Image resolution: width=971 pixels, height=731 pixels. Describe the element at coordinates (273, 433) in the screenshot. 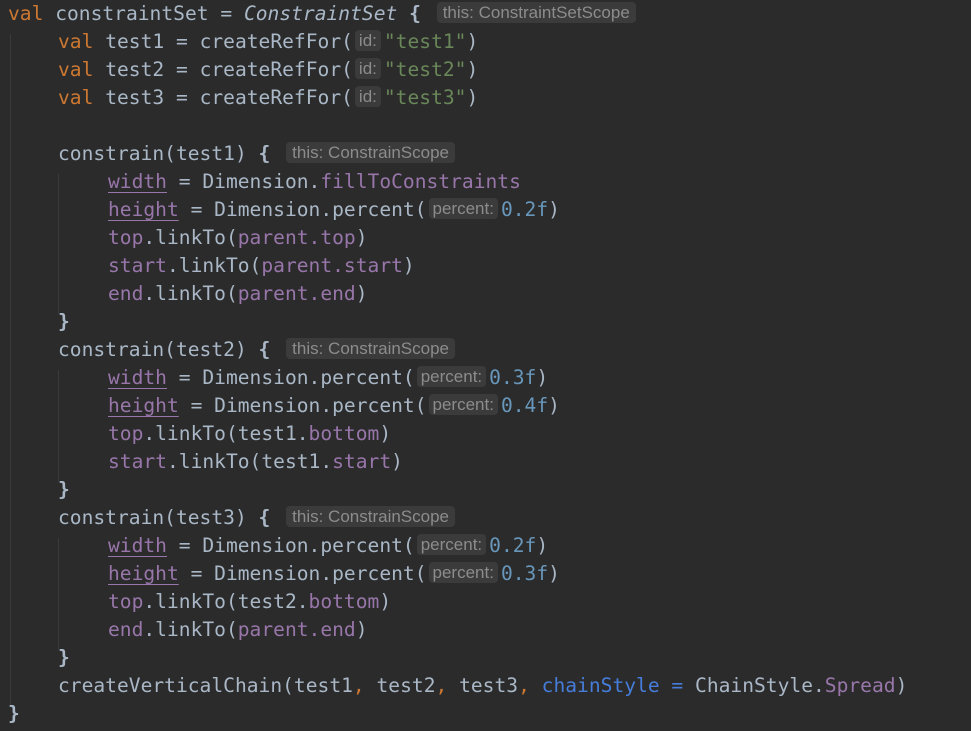

I see `link-object: test1.` at that location.